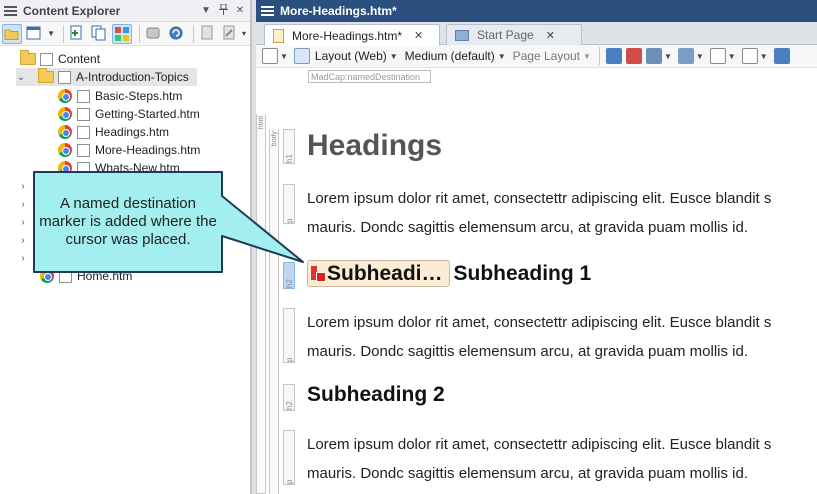  Describe the element at coordinates (546, 56) in the screenshot. I see `page-layout-select: Page Layout` at that location.